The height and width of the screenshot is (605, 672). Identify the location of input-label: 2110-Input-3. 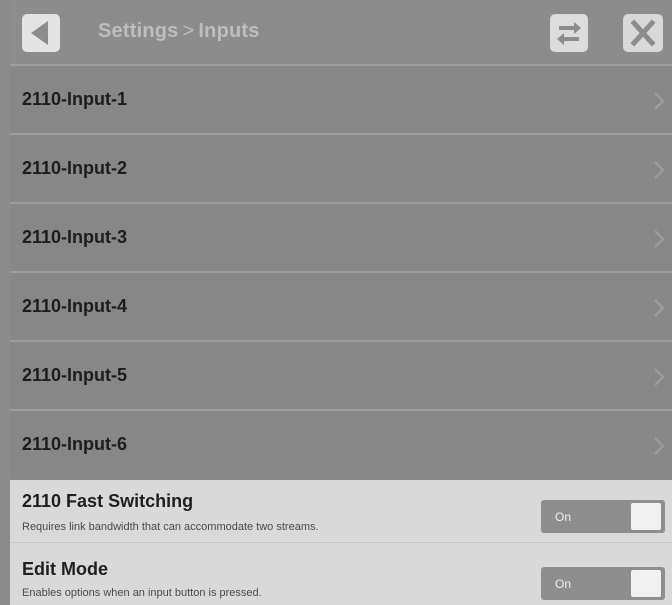
(75, 237).